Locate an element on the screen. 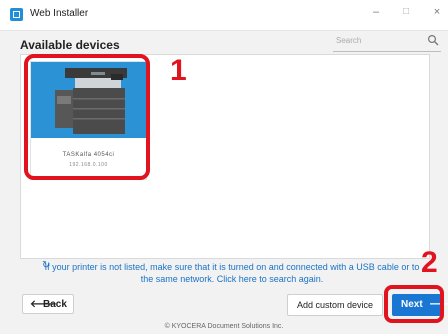 This screenshot has width=448, height=334. minimize-button: – is located at coordinates (376, 12).